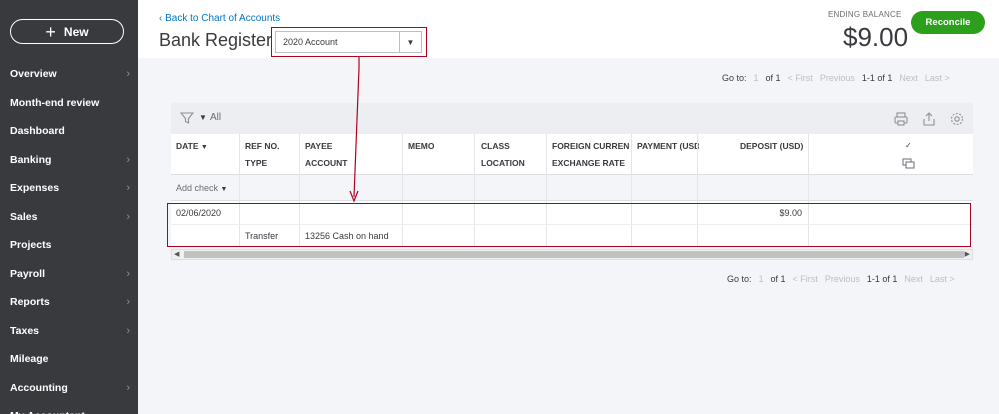 The image size is (999, 414). I want to click on filter-icon, so click(187, 118).